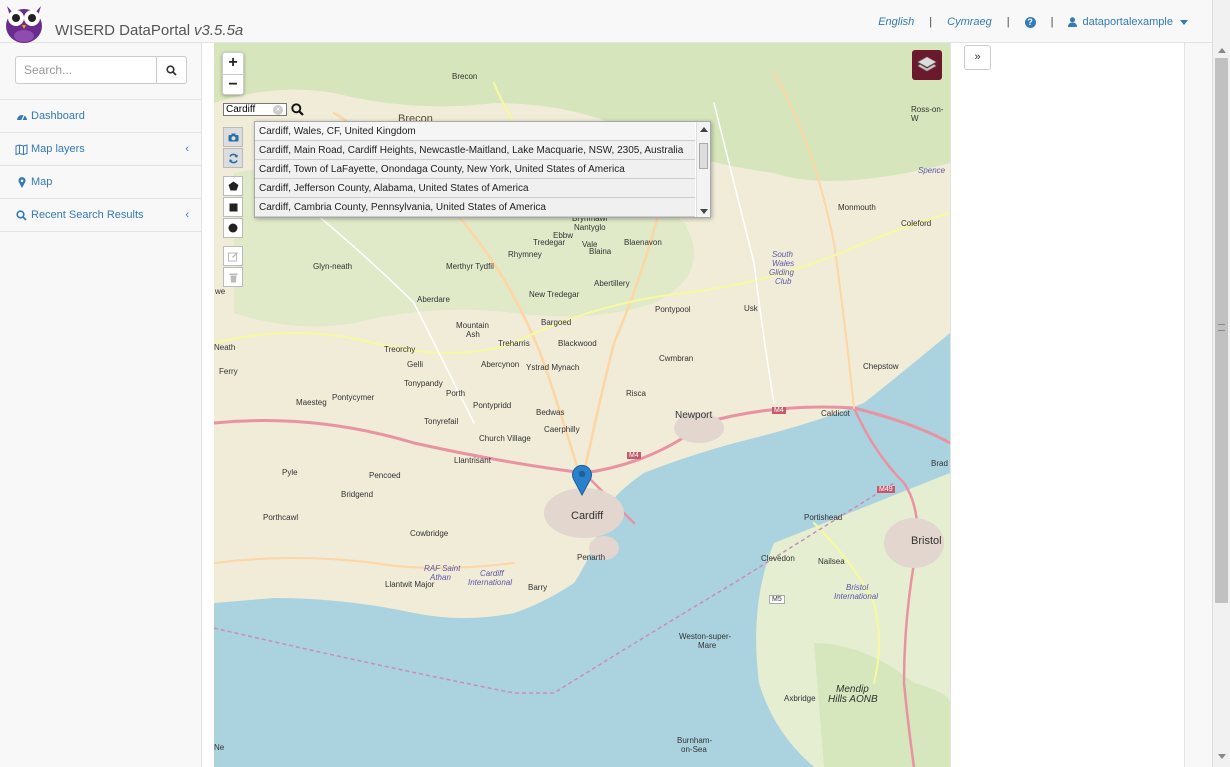 Image resolution: width=1230 pixels, height=767 pixels. Describe the element at coordinates (835, 413) in the screenshot. I see `place-label: Caldicot` at that location.